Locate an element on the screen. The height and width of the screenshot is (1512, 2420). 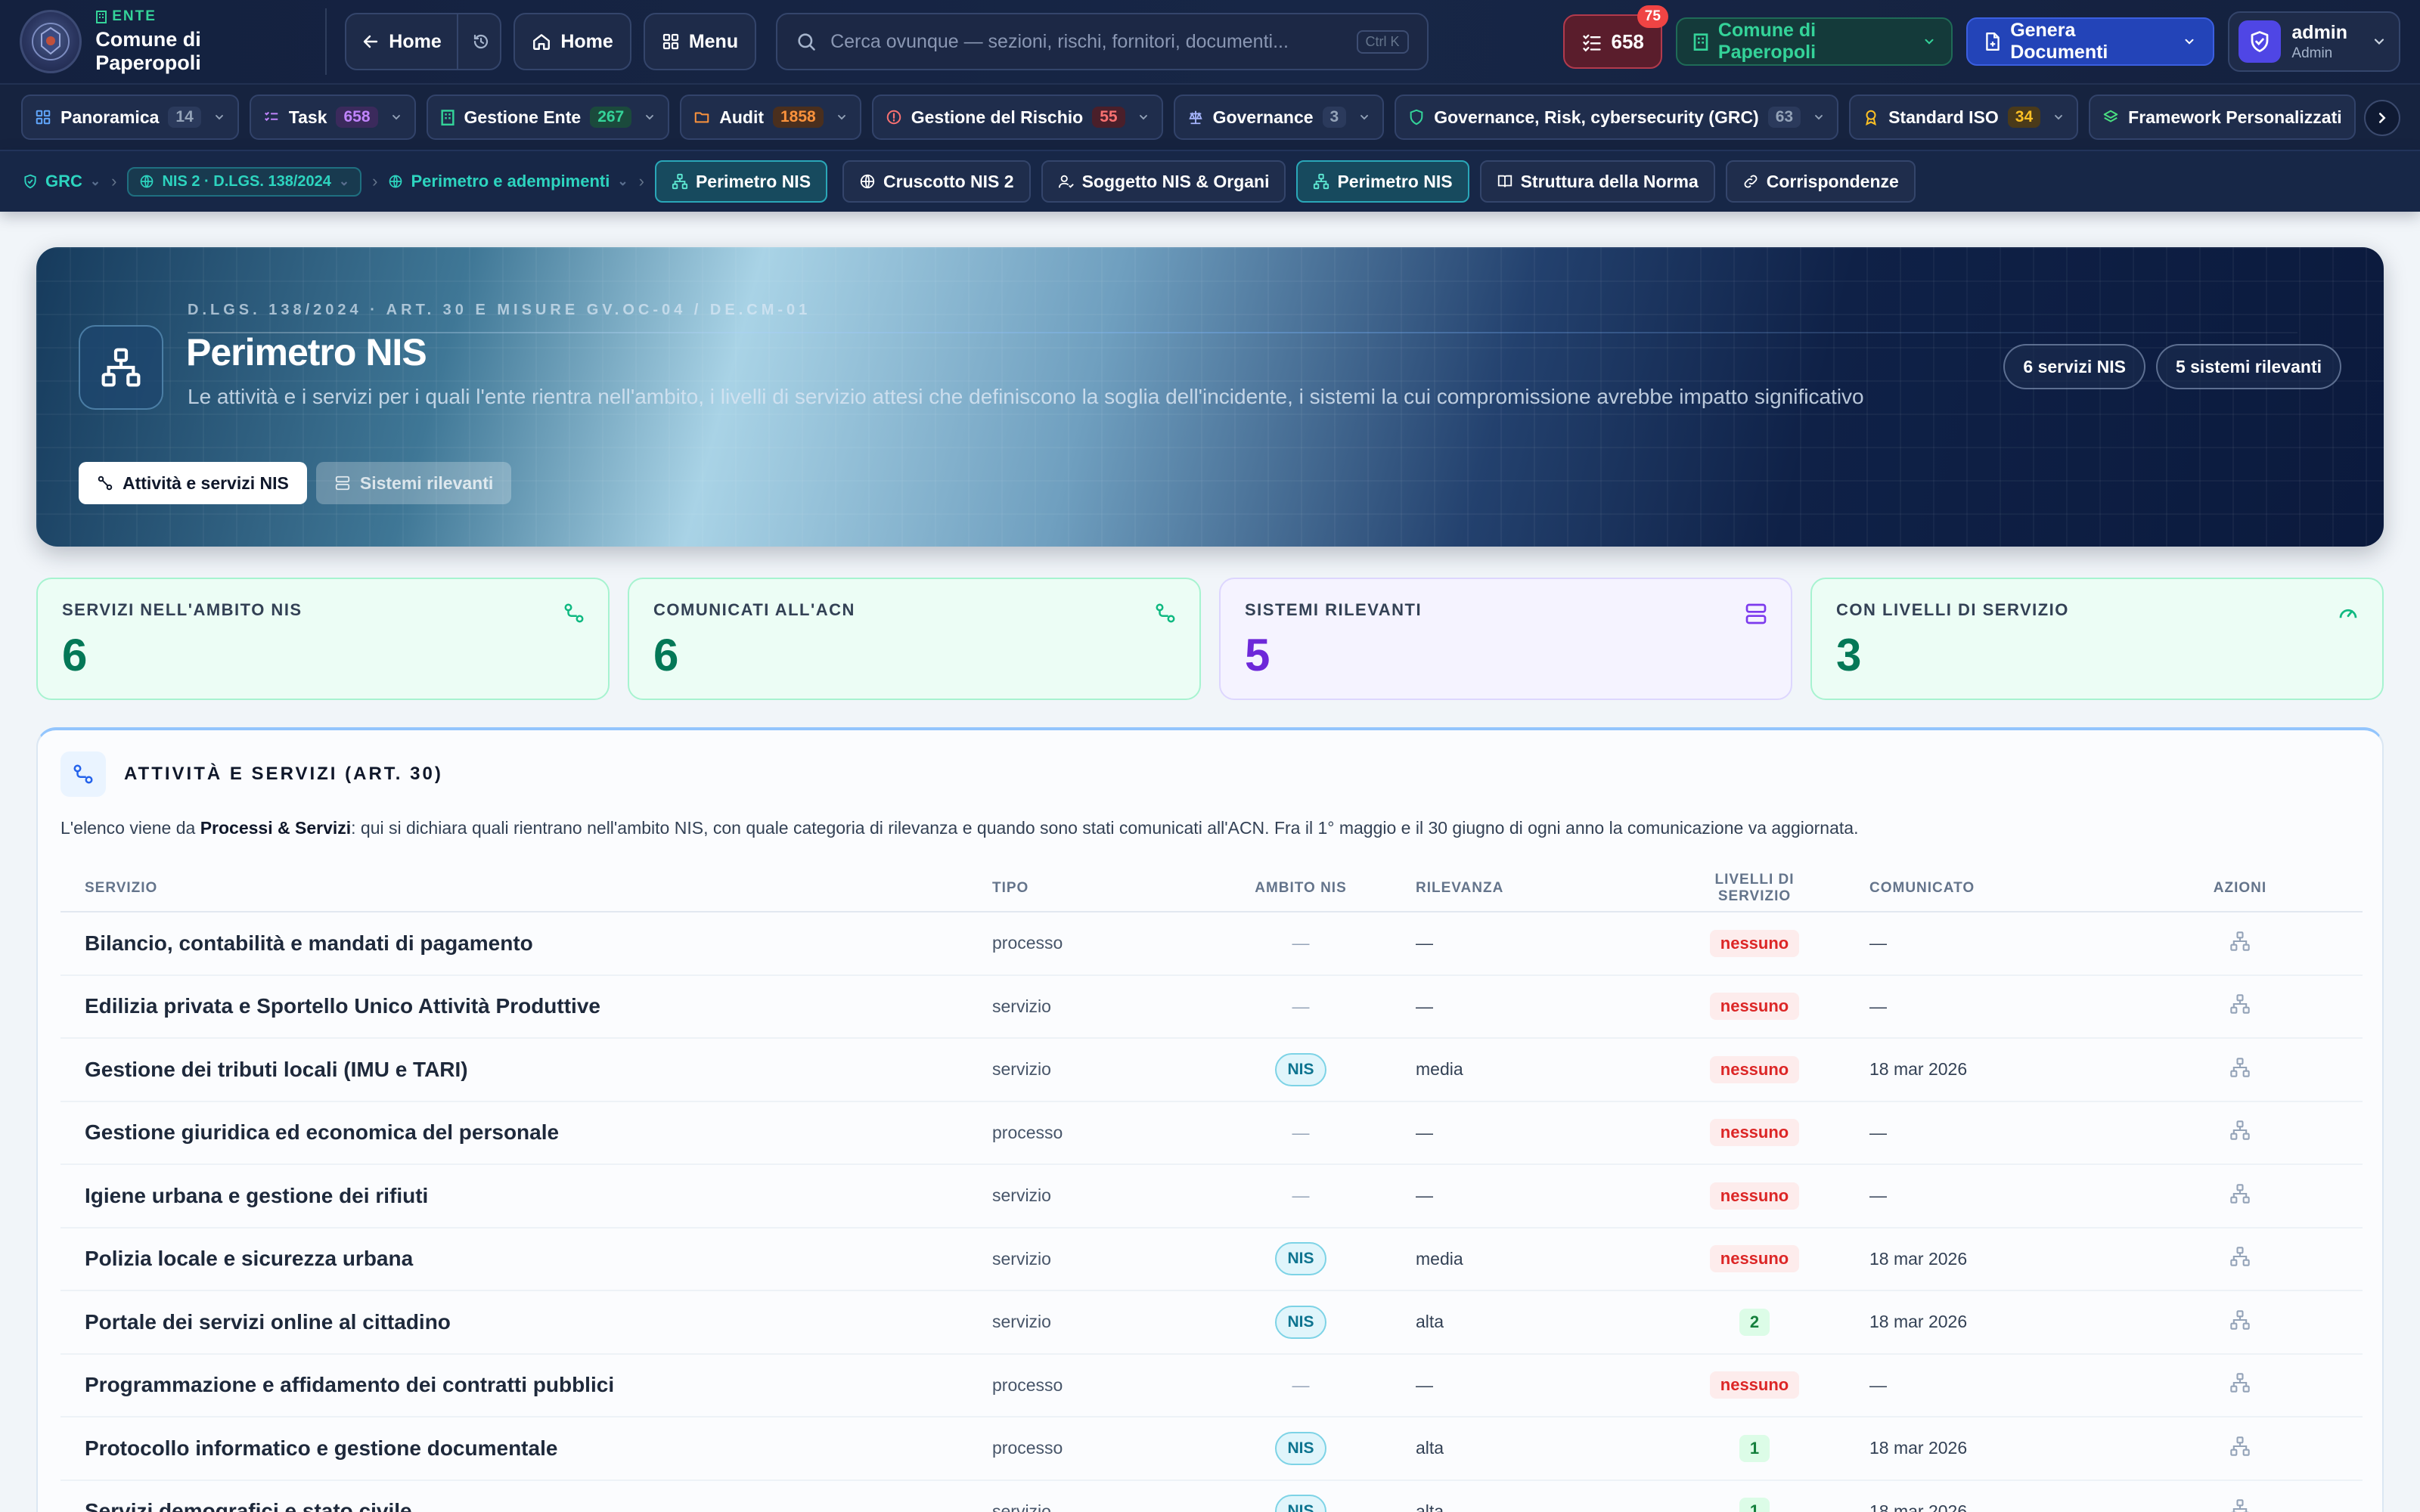
communicated-date: — is located at coordinates (1981, 944).